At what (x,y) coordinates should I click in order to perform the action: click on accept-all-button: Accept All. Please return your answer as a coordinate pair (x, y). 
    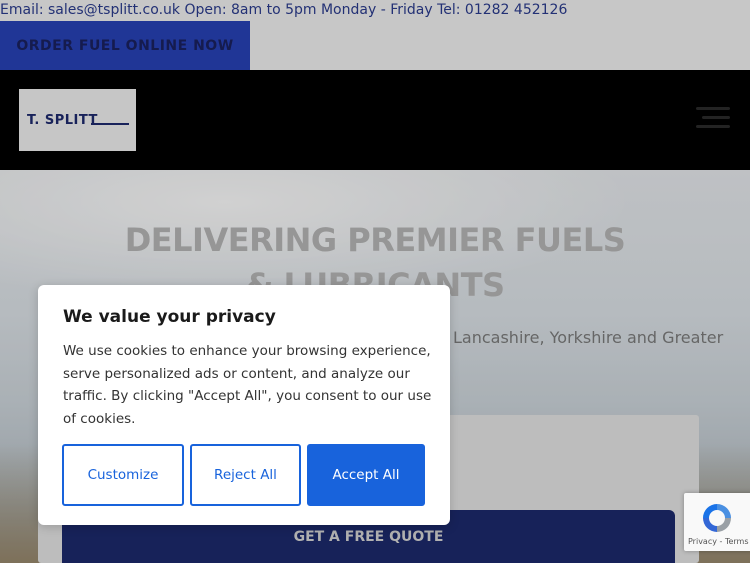
    Looking at the image, I should click on (366, 475).